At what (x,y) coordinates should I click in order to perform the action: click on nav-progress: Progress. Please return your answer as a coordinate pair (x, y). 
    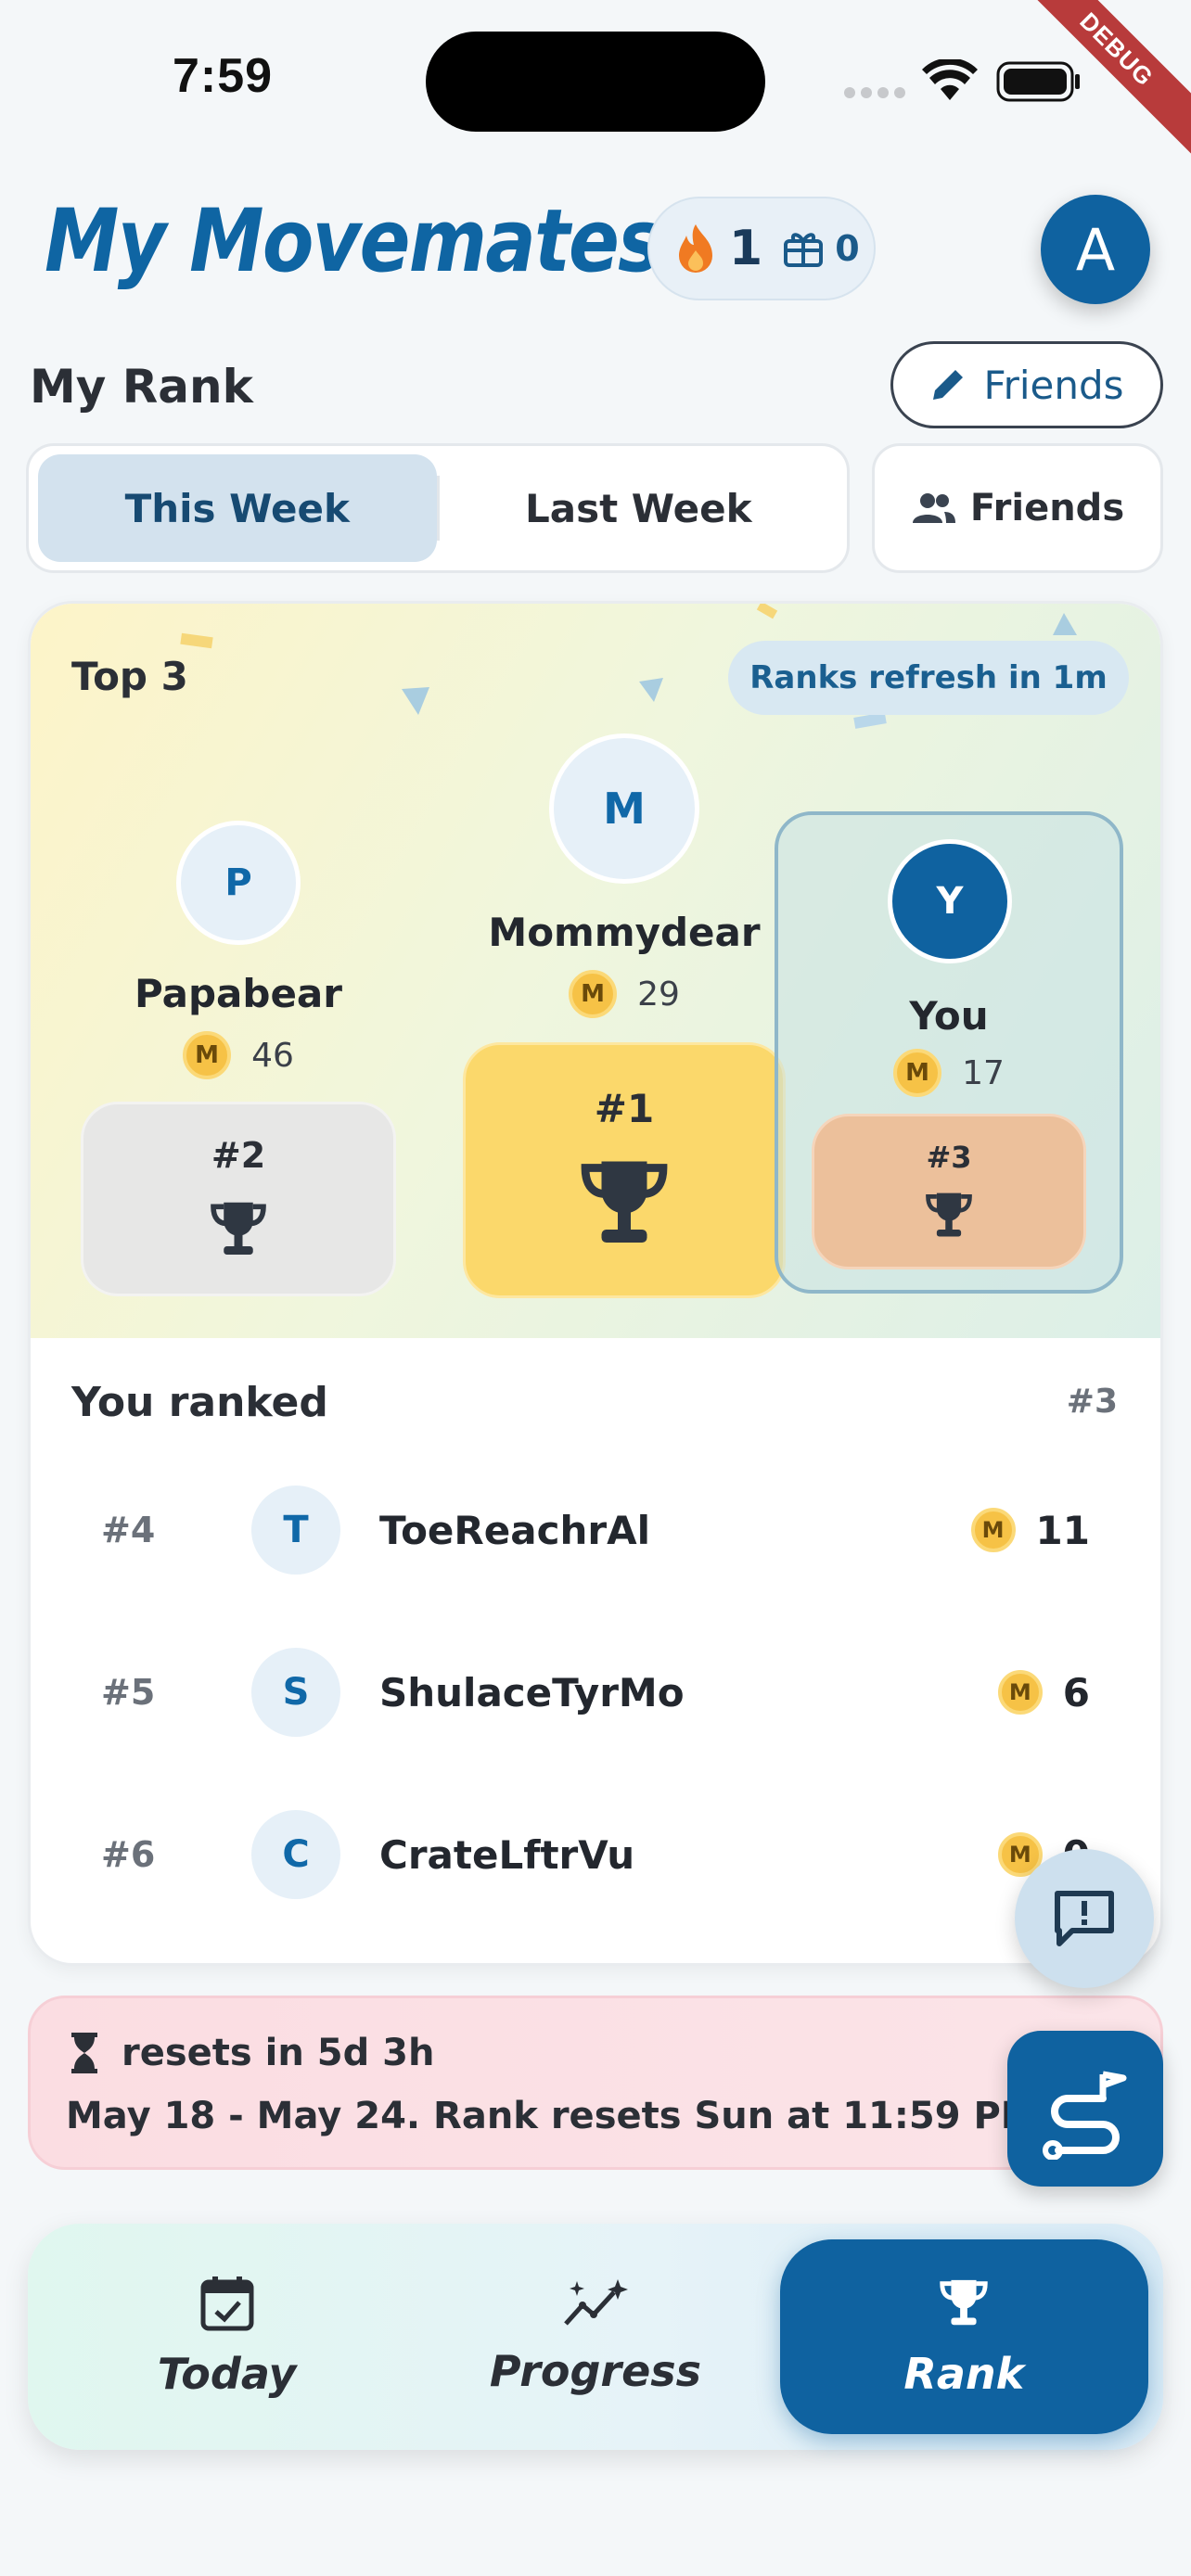
    Looking at the image, I should click on (595, 2337).